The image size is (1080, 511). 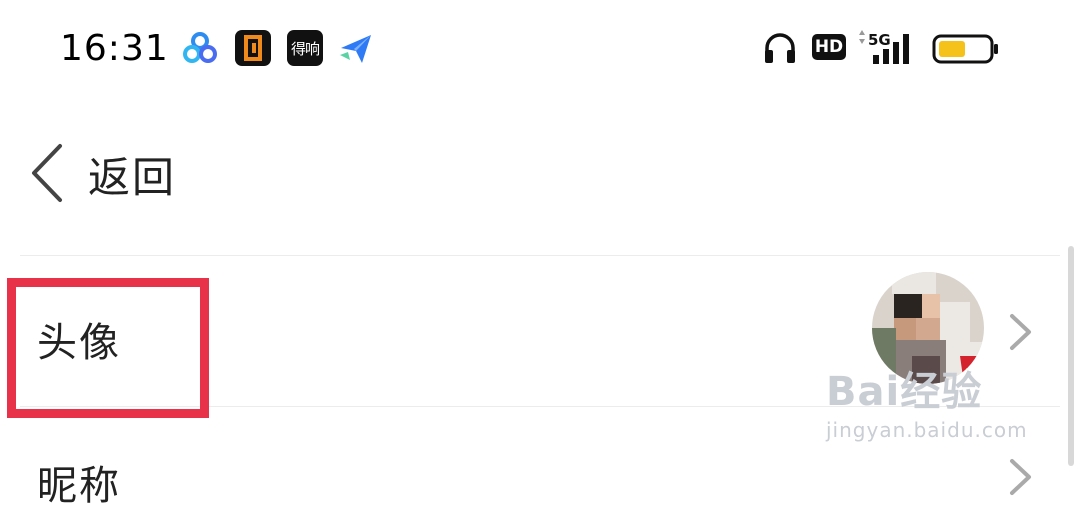 I want to click on watermark-url: jingyan.baidu.com, so click(x=927, y=430).